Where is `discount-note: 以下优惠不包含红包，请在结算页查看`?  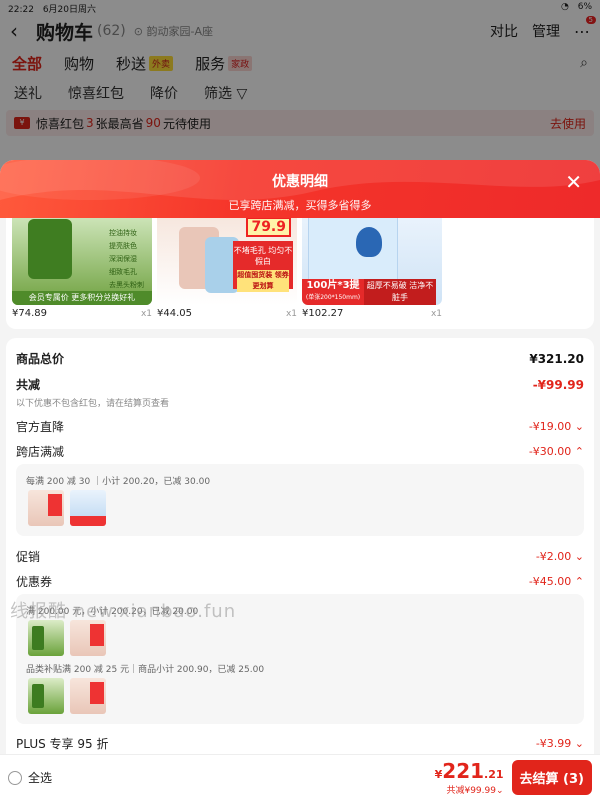 discount-note: 以下优惠不包含红包，请在结算页查看 is located at coordinates (93, 404).